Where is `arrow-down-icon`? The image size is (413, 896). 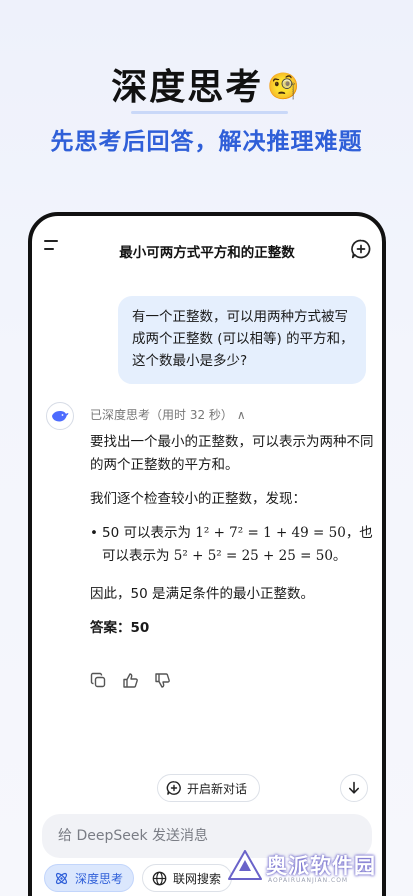 arrow-down-icon is located at coordinates (354, 787).